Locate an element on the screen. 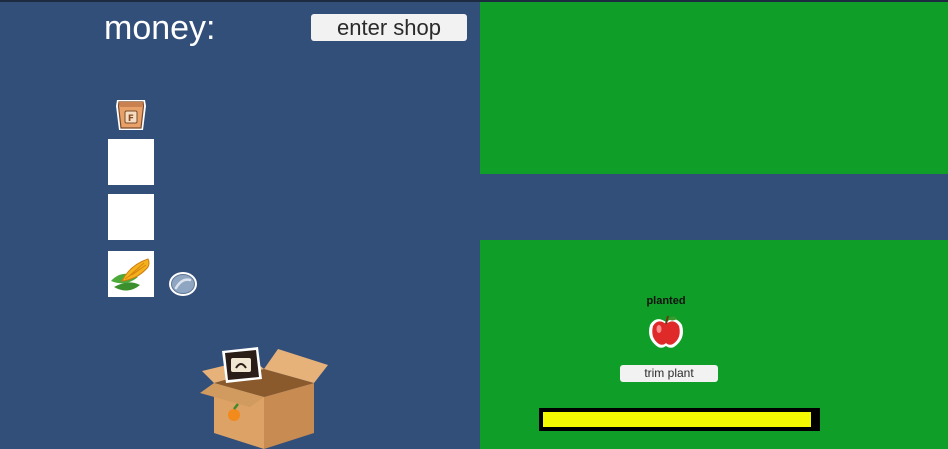  inventory-slot-fertilizer: F is located at coordinates (131, 117).